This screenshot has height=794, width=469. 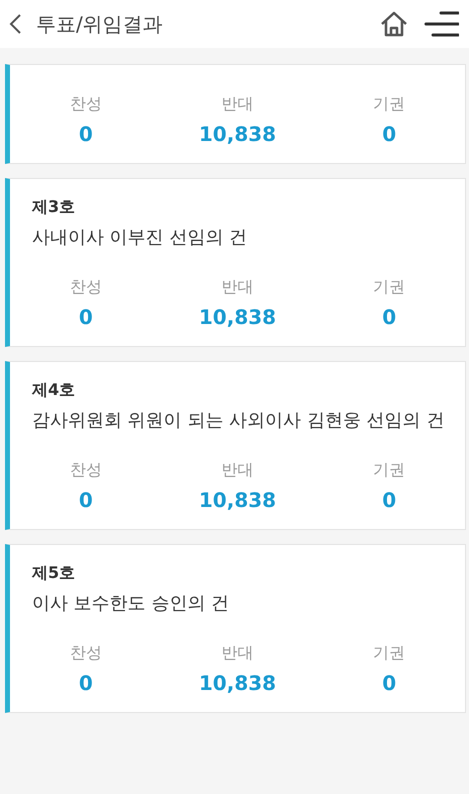 What do you see at coordinates (140, 237) in the screenshot?
I see `agenda-subject: 사내이사 이부진 선임의 건` at bounding box center [140, 237].